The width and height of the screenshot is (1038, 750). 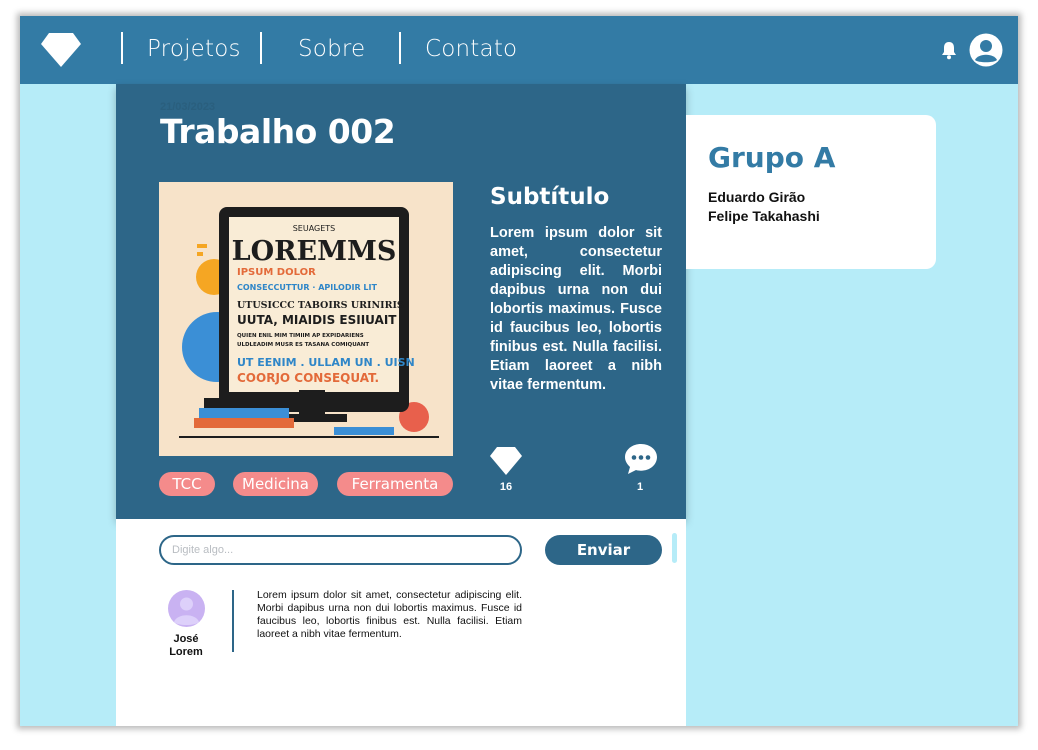 I want to click on top-navbar: Projetos Sobre Contato, so click(x=519, y=50).